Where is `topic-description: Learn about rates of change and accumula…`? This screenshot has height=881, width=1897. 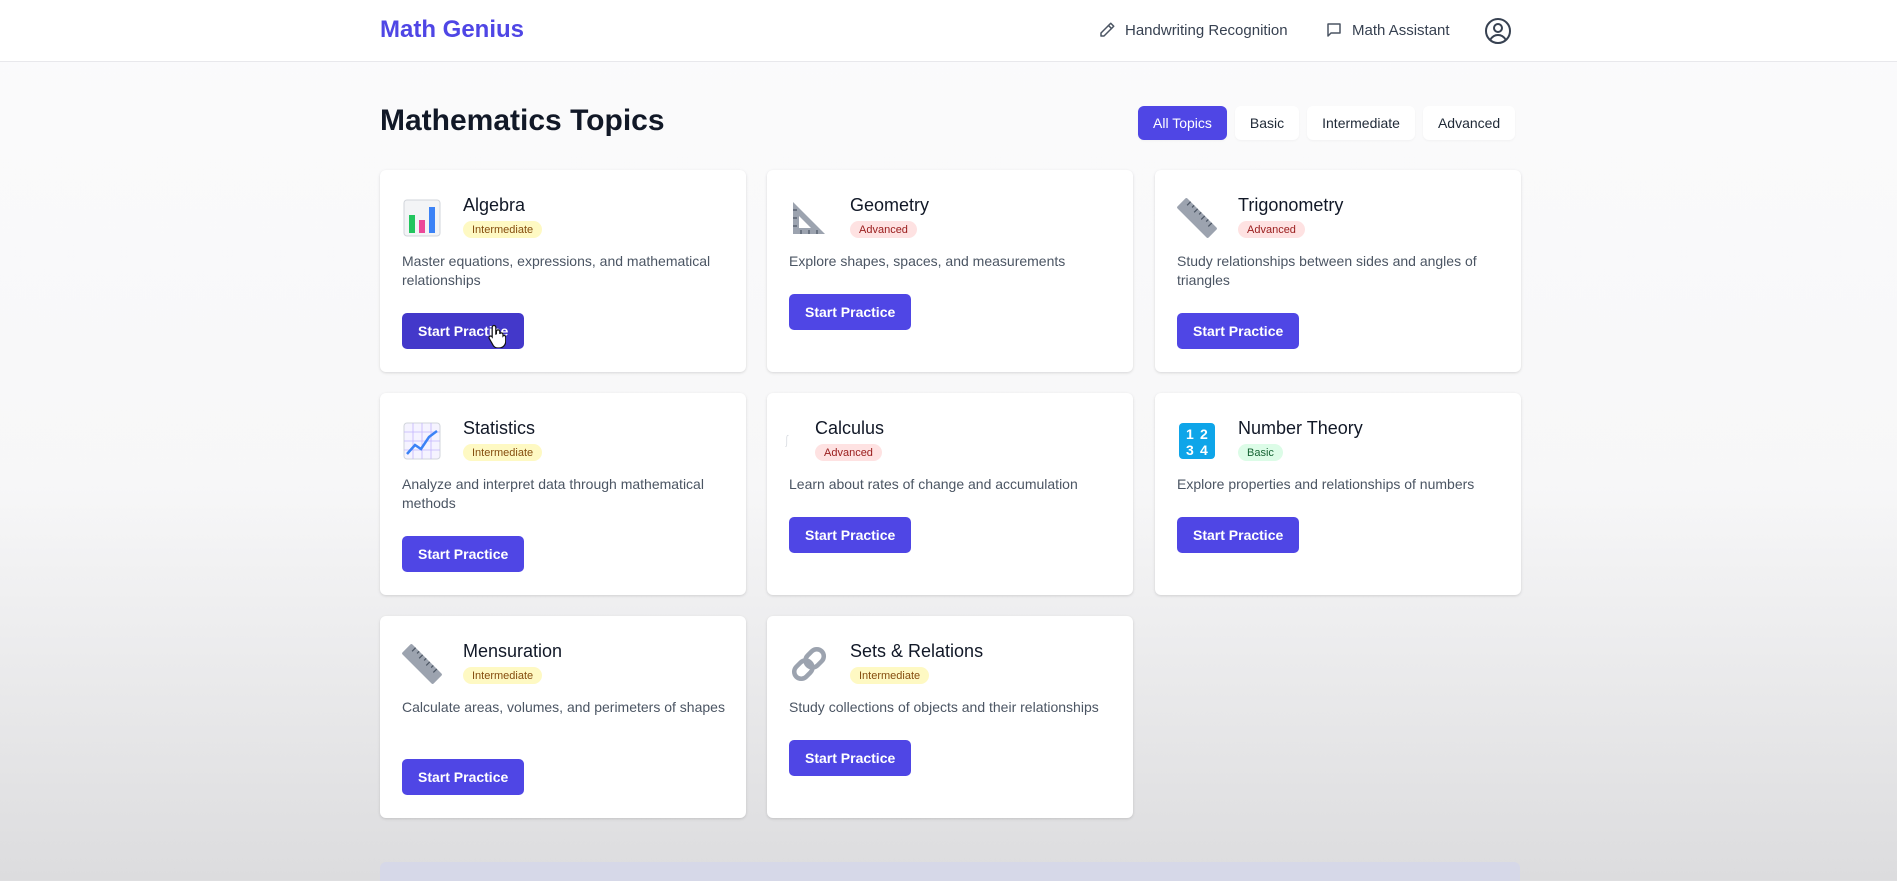 topic-description: Learn about rates of change and accumula… is located at coordinates (933, 484).